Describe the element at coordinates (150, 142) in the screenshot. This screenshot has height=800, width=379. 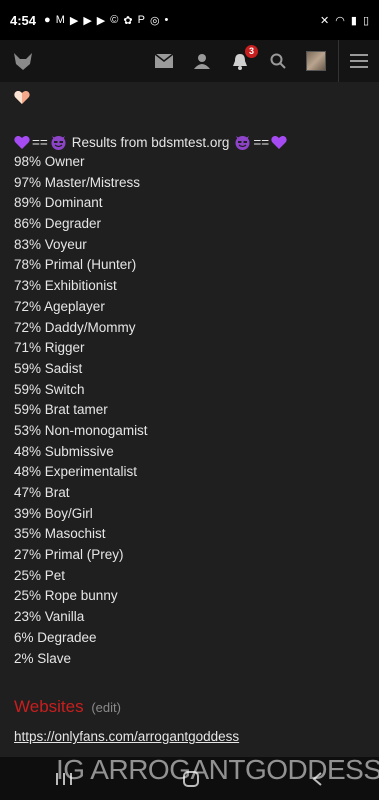
I see `results-title-text: Results from bdsmtest.org` at that location.